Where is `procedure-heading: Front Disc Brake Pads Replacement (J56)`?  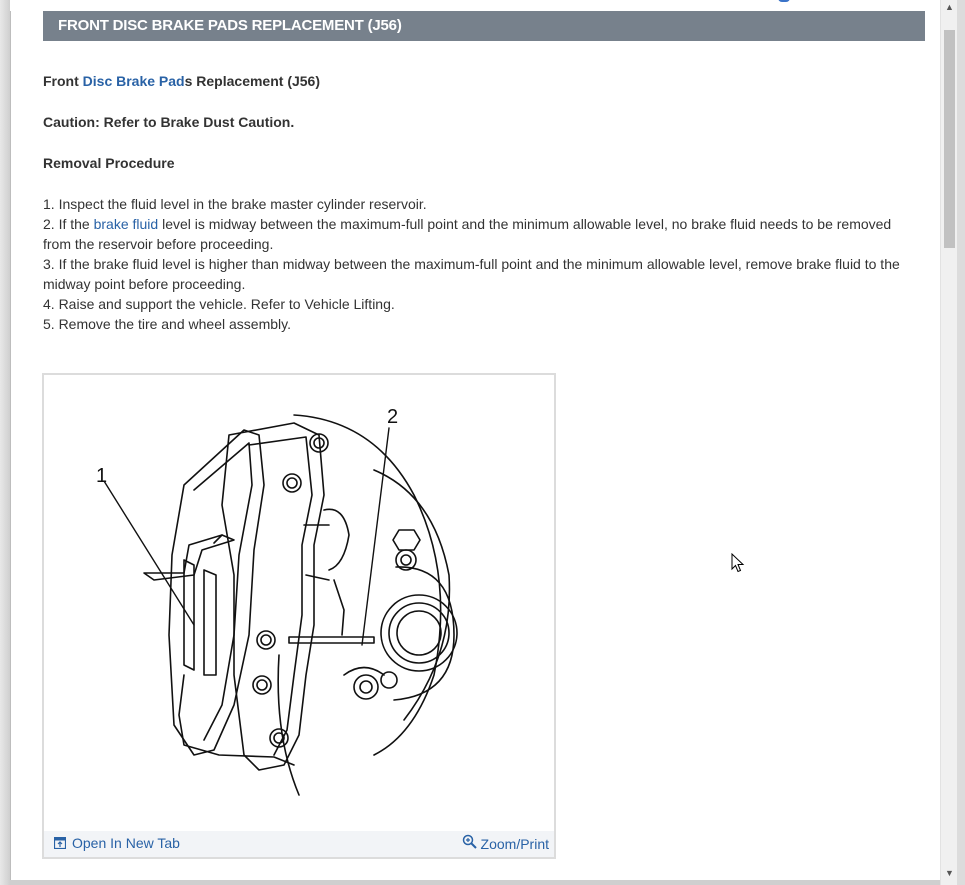
procedure-heading: Front Disc Brake Pads Replacement (J56) is located at coordinates (182, 81).